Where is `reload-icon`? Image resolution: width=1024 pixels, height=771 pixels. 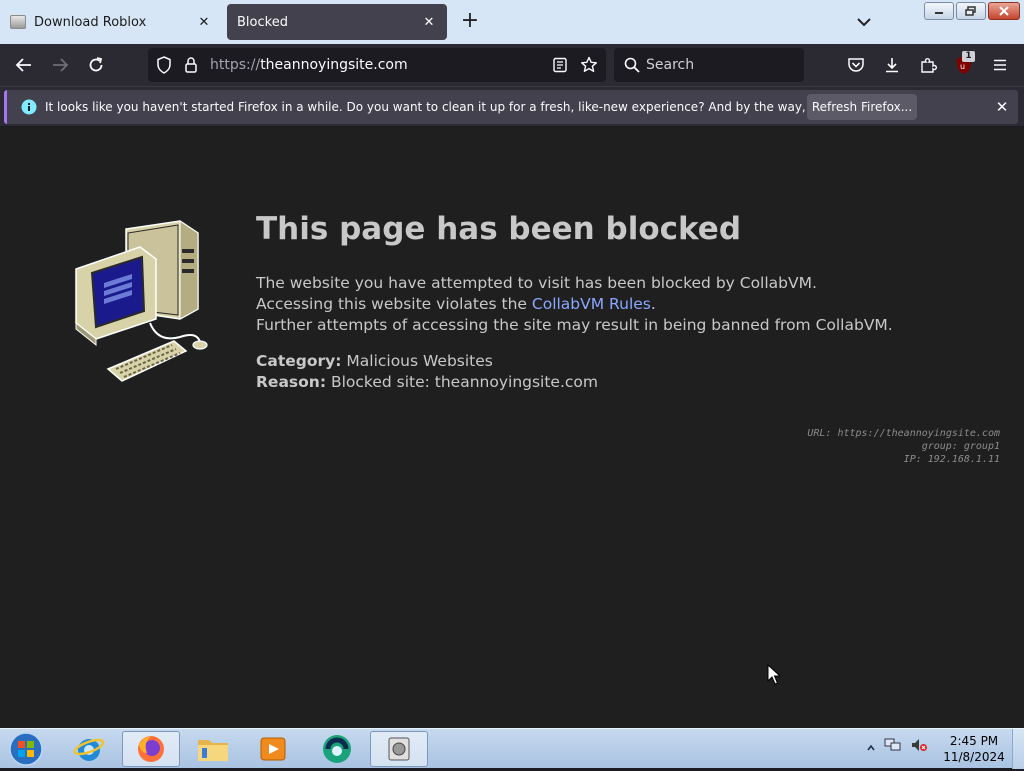
reload-icon is located at coordinates (96, 65).